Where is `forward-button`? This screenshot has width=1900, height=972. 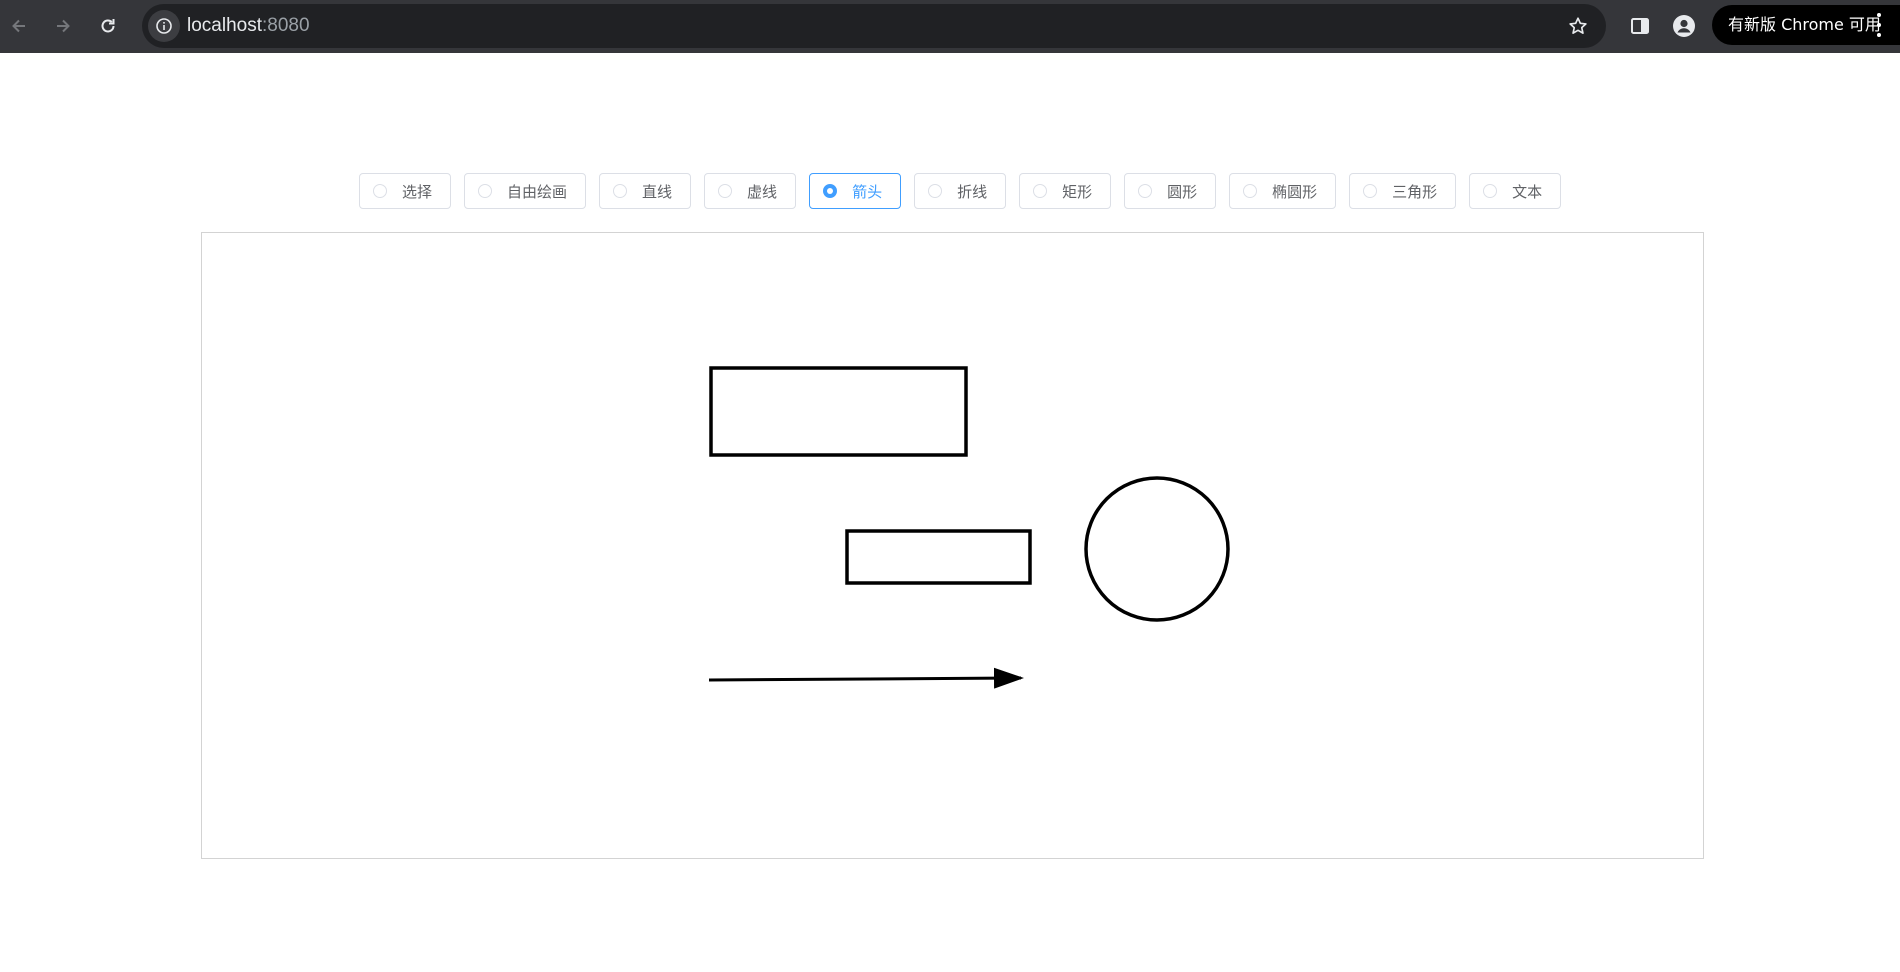
forward-button is located at coordinates (63, 26).